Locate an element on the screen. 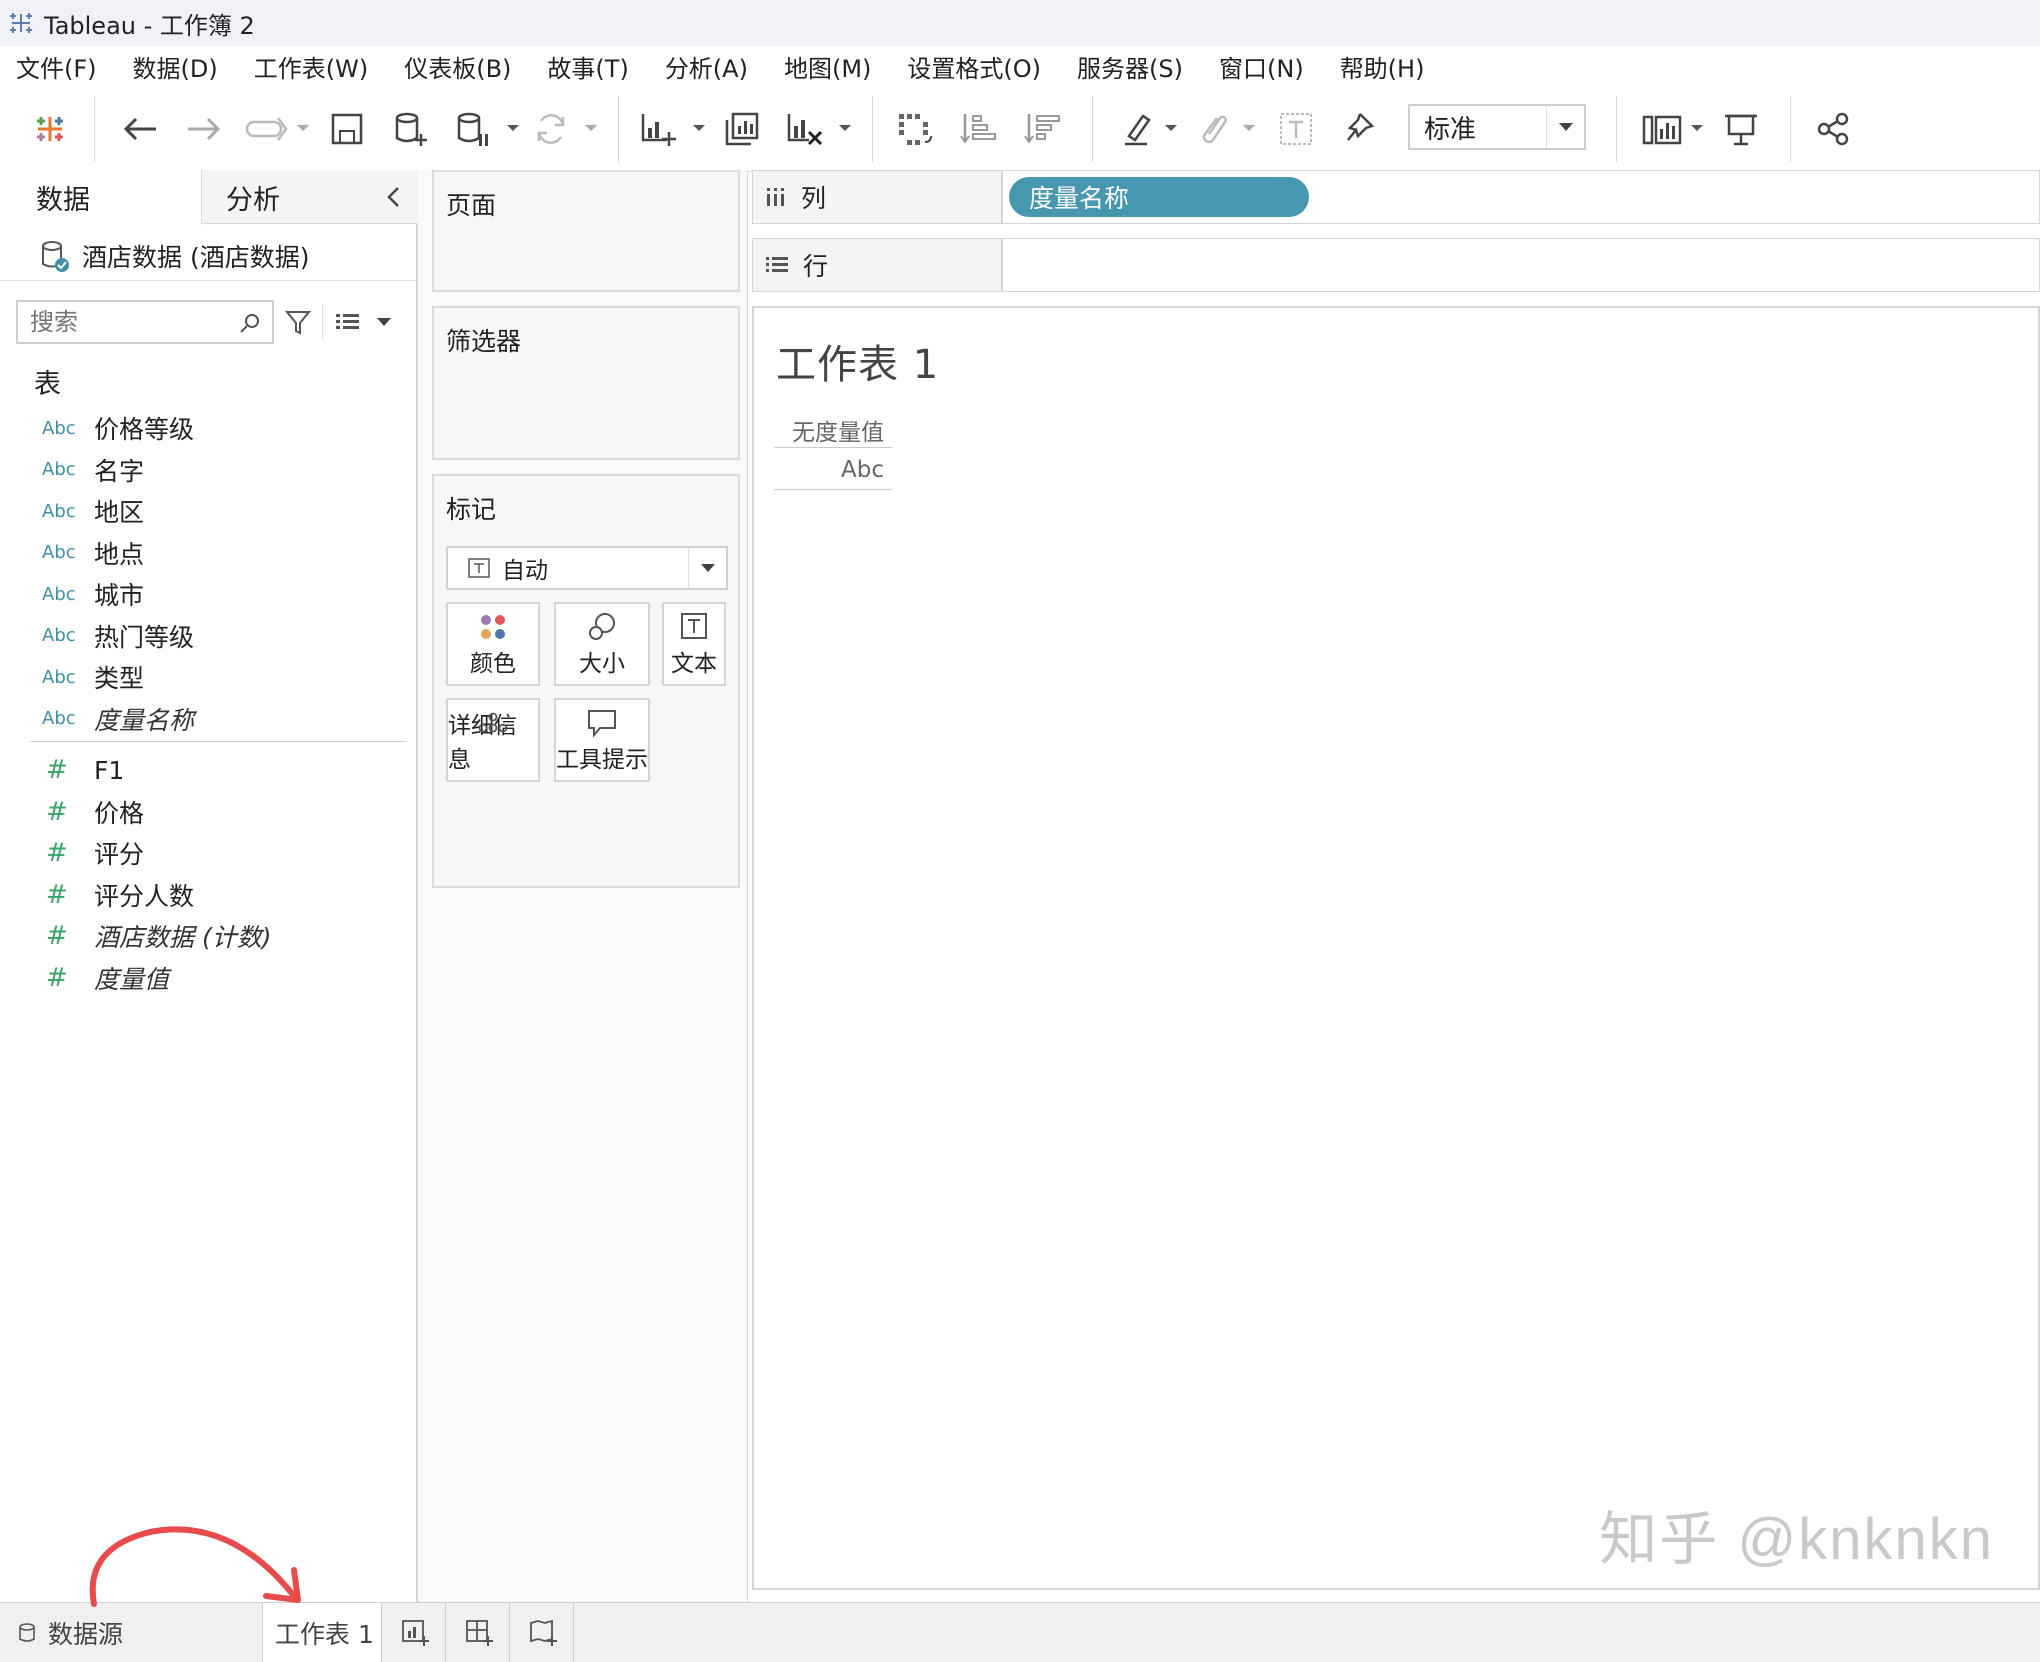 Image resolution: width=2040 pixels, height=1662 pixels. datasource-tab-label: 数据源 is located at coordinates (86, 1634).